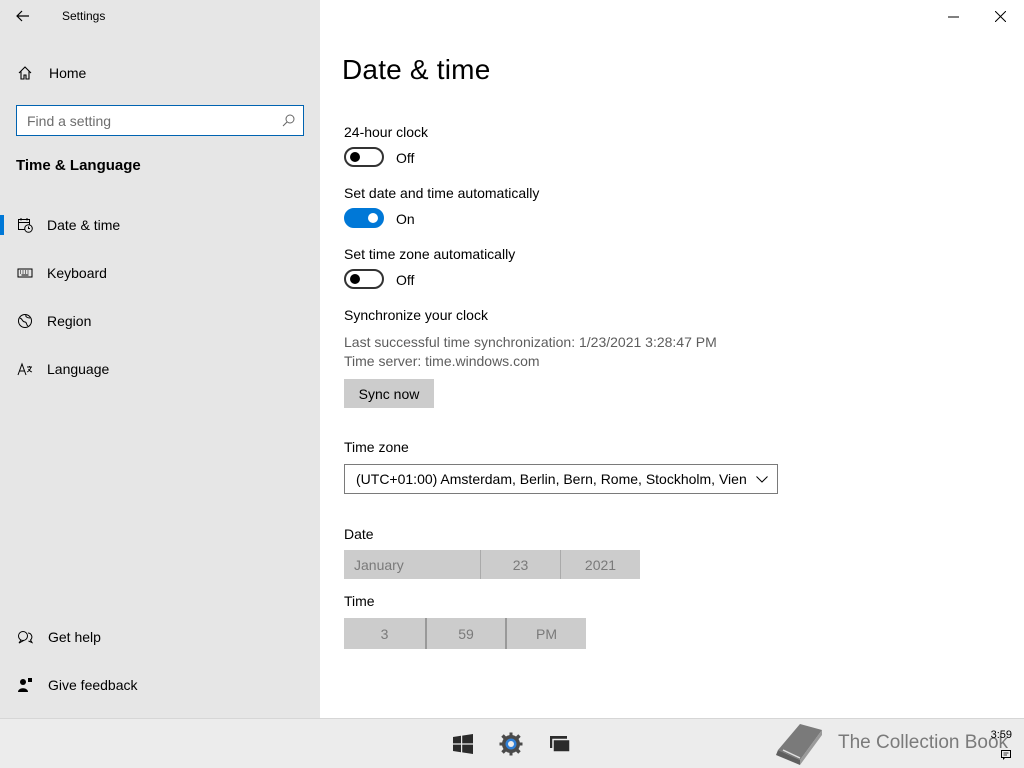 This screenshot has width=1024, height=768. I want to click on clock24-label: 24-hour clock, so click(386, 132).